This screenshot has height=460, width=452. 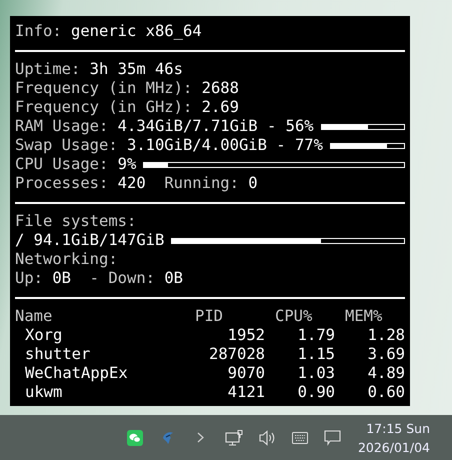 I want to click on clock-date: 2026/01/04, so click(x=394, y=447).